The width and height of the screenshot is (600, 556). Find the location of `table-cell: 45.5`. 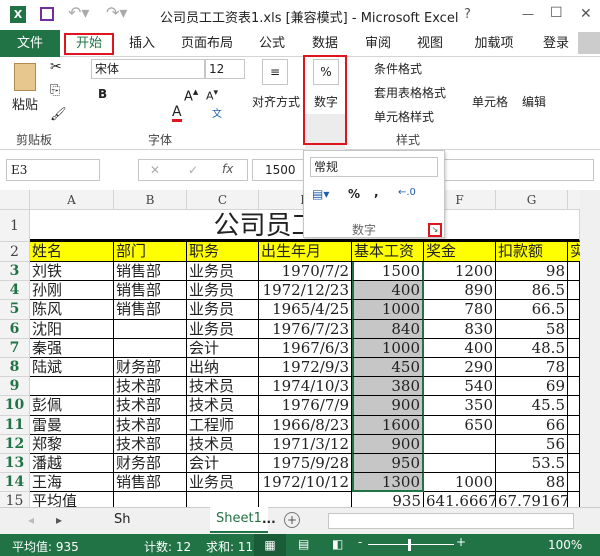

table-cell: 45.5 is located at coordinates (532, 406).